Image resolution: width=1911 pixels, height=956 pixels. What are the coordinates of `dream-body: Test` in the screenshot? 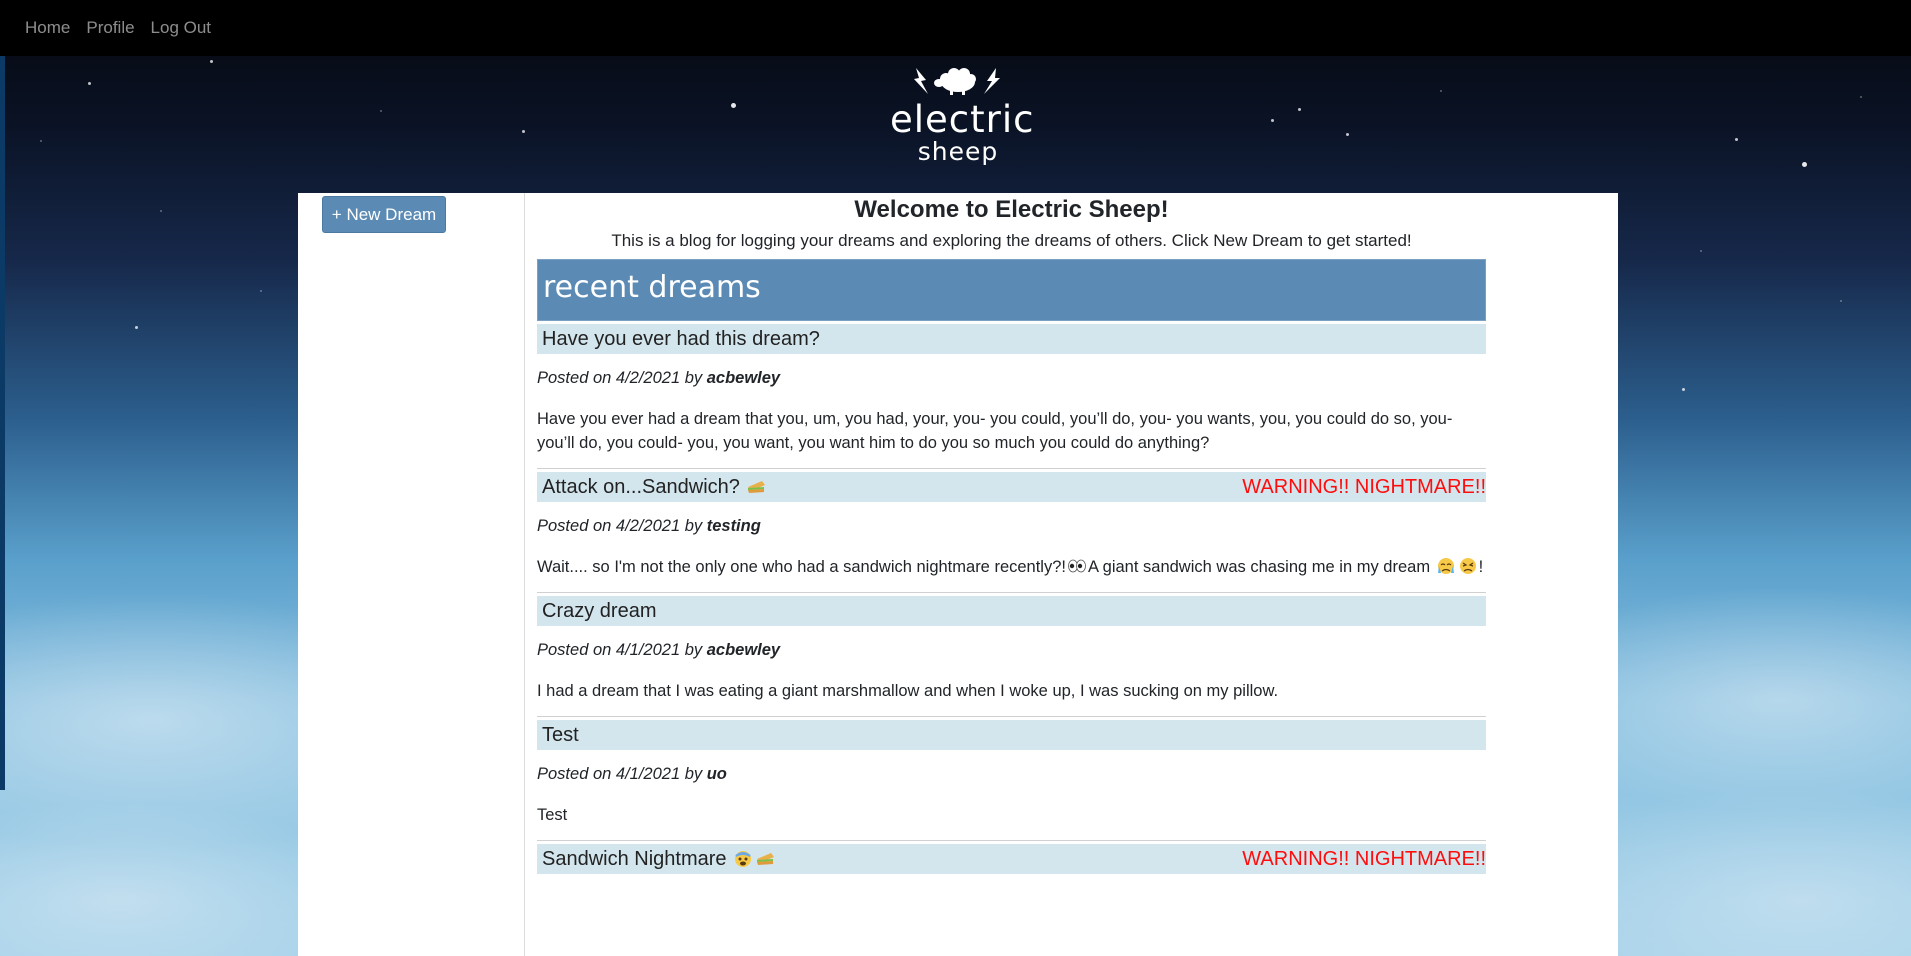 It's located at (552, 815).